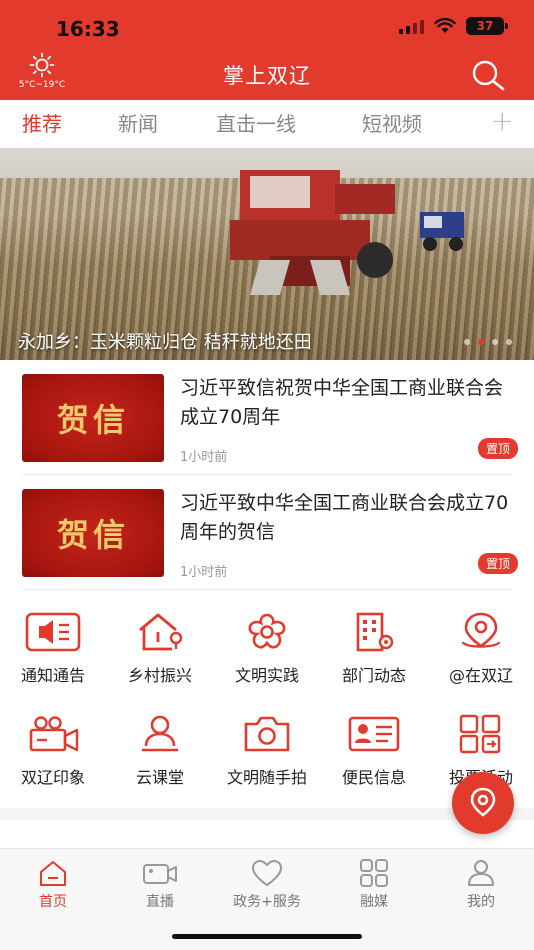 This screenshot has height=950, width=534. I want to click on id-card-icon, so click(374, 734).